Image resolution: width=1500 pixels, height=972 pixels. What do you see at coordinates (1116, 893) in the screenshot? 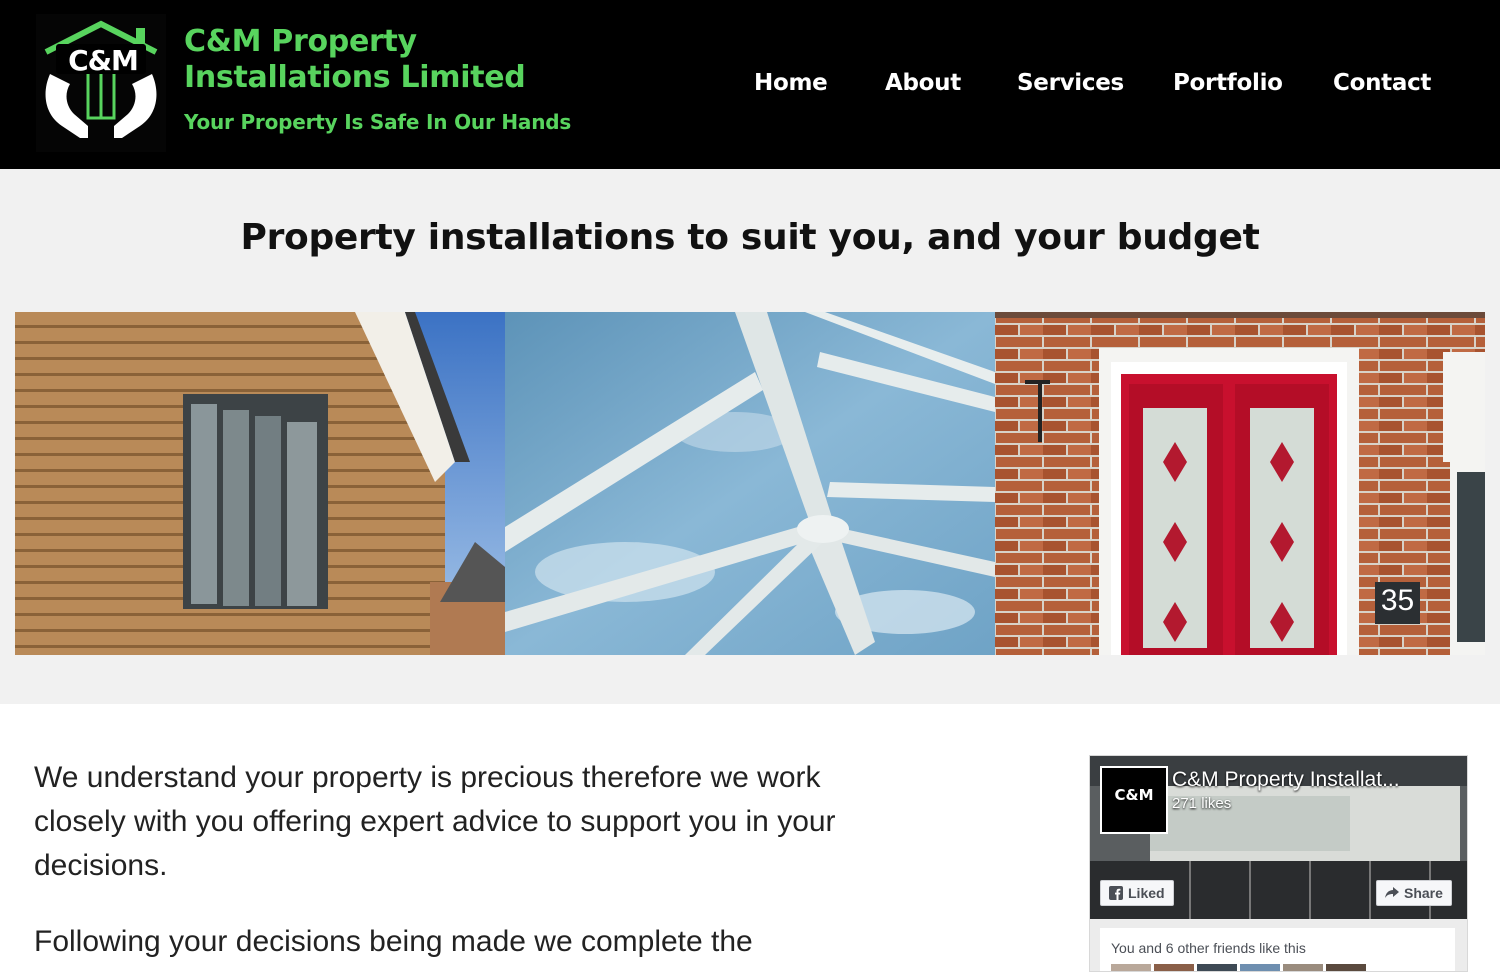
I see `facebook-logo-icon` at bounding box center [1116, 893].